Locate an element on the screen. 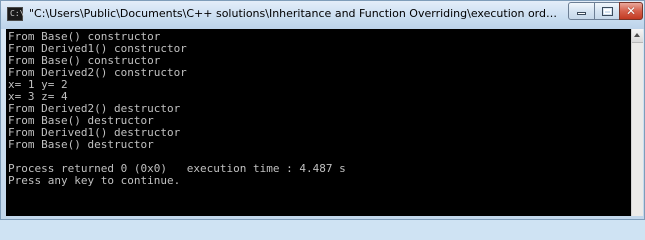 This screenshot has width=645, height=240. close-icon: ✕ is located at coordinates (631, 11).